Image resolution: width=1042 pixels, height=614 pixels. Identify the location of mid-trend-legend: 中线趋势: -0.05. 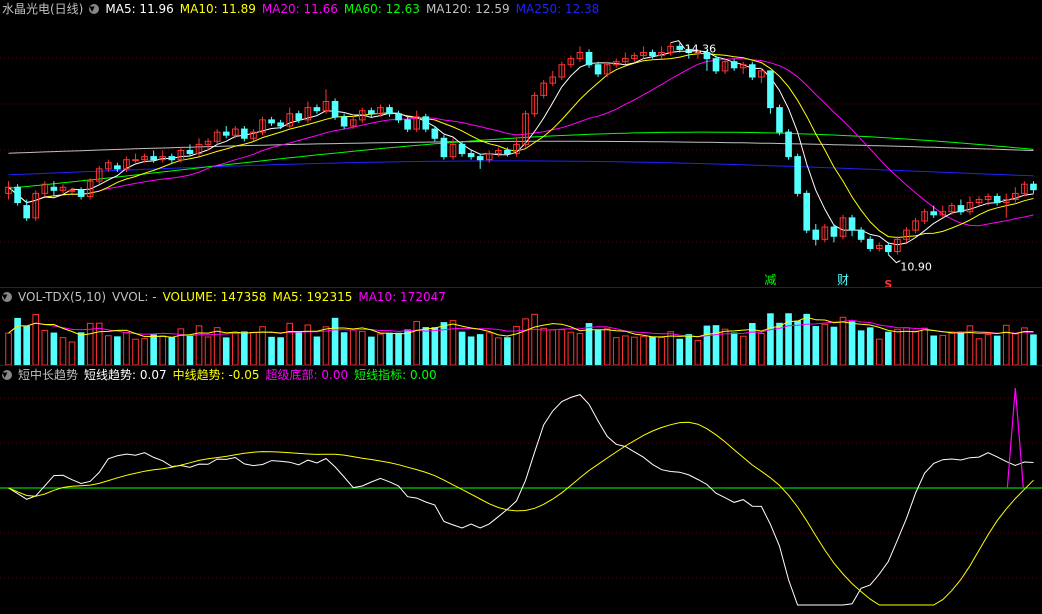
(216, 375).